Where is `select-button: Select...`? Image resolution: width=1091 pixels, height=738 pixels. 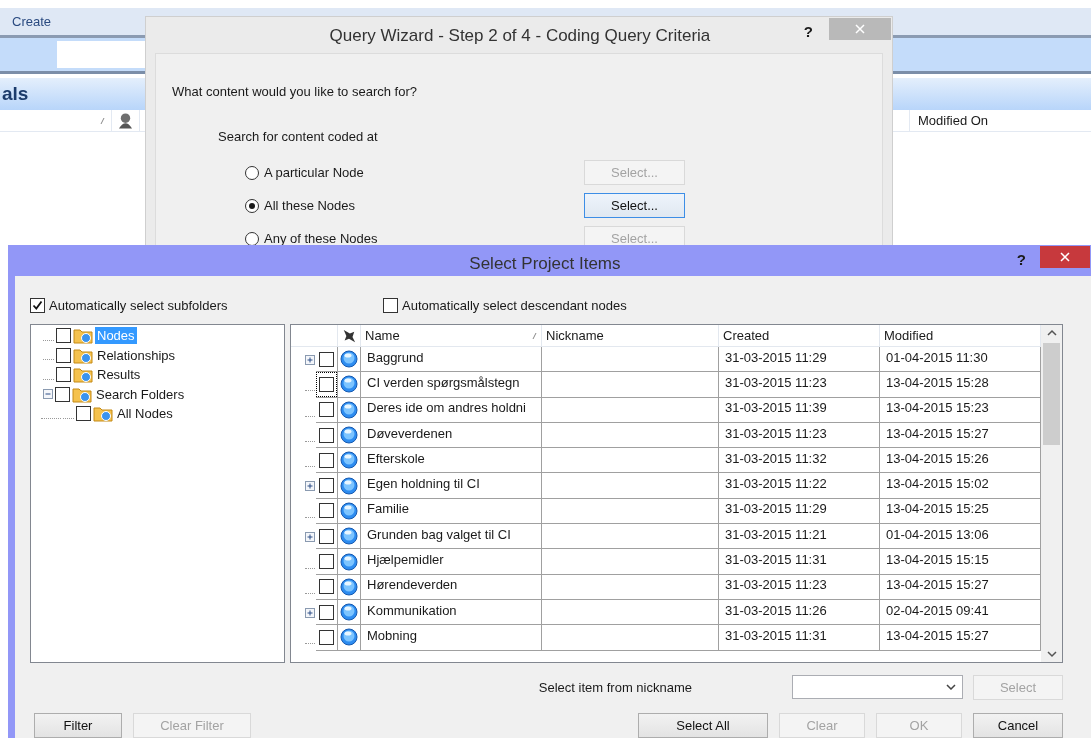 select-button: Select... is located at coordinates (634, 205).